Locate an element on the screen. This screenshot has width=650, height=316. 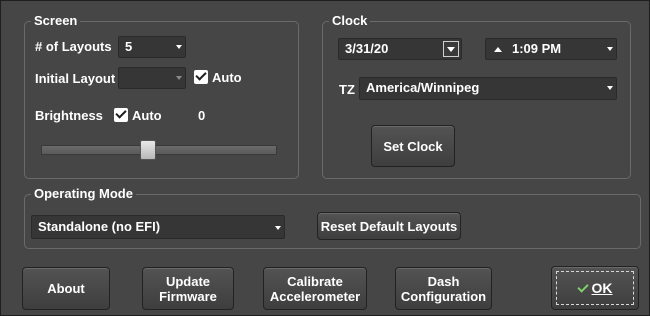
calibrate-accelerometer-label: Calibrate Accelerometer is located at coordinates (315, 288).